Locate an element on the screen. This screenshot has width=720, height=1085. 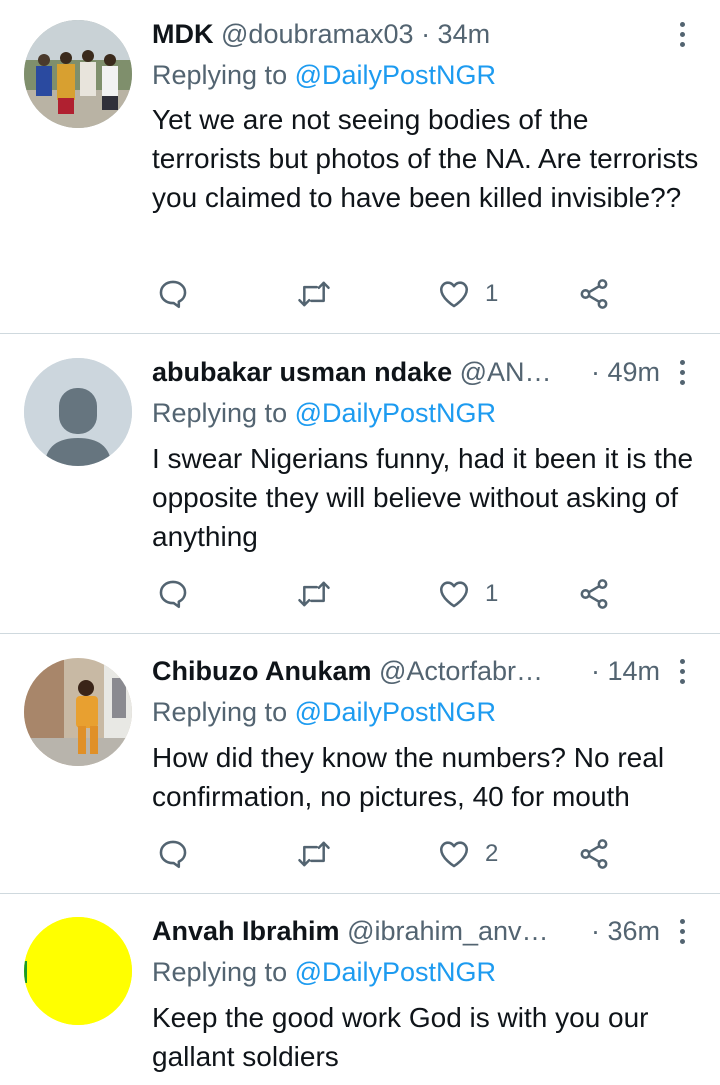
author-name: MDK is located at coordinates (183, 34).